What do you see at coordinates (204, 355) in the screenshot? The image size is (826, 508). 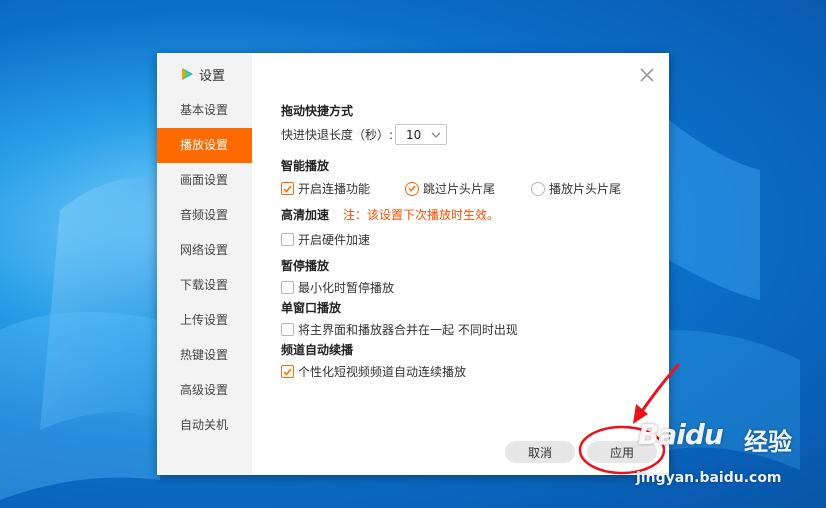 I see `sidebar-item-hotkeys: 热键设置` at bounding box center [204, 355].